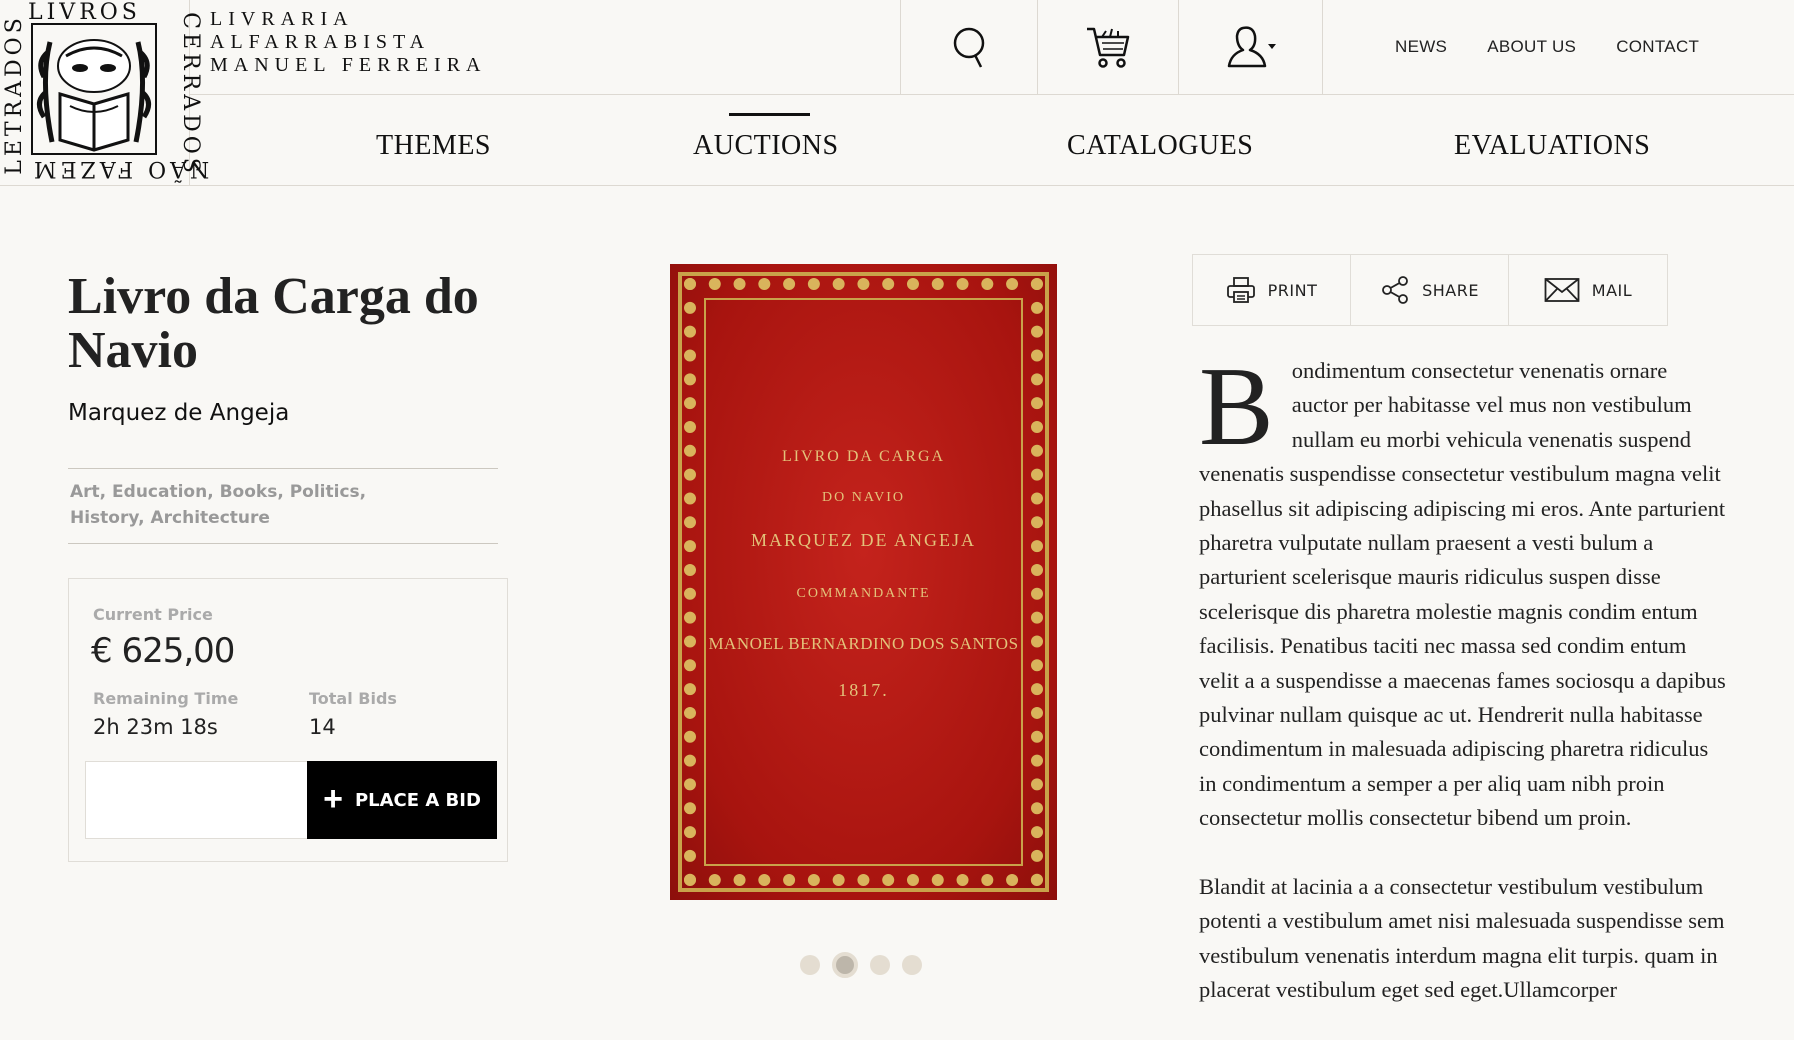 The height and width of the screenshot is (1040, 1794). I want to click on cover-line-2: DO NAVIO, so click(863, 497).